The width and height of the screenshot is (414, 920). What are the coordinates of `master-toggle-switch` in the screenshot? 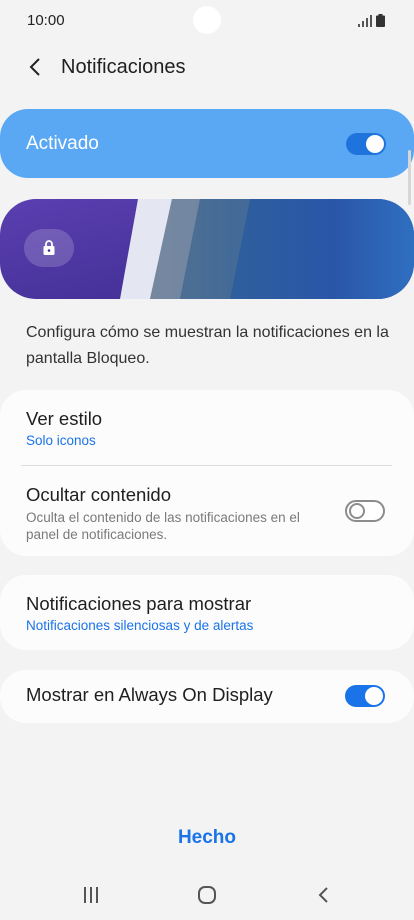 It's located at (366, 144).